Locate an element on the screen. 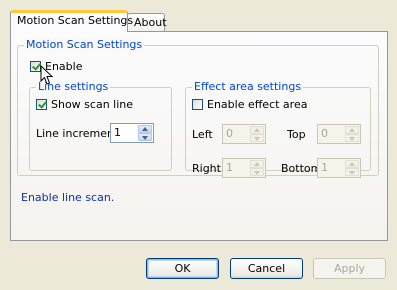 Image resolution: width=397 pixels, height=290 pixels. top-spinbox: 0 is located at coordinates (339, 134).